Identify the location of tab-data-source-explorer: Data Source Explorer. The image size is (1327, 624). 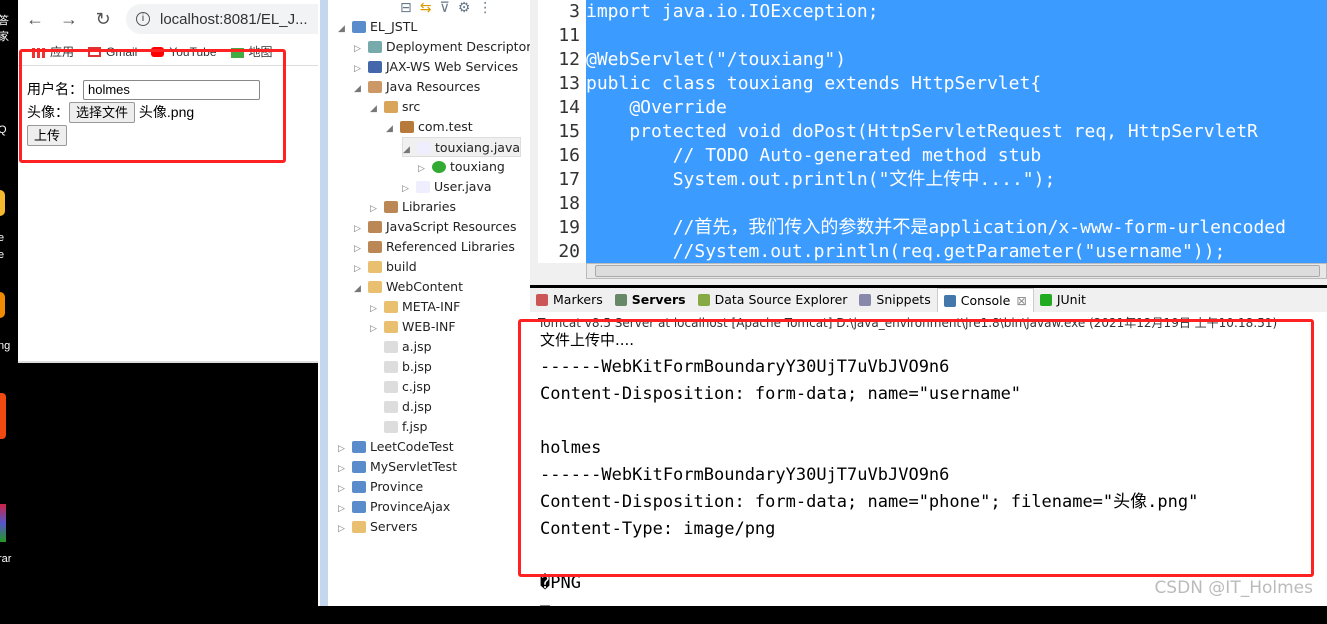
(773, 300).